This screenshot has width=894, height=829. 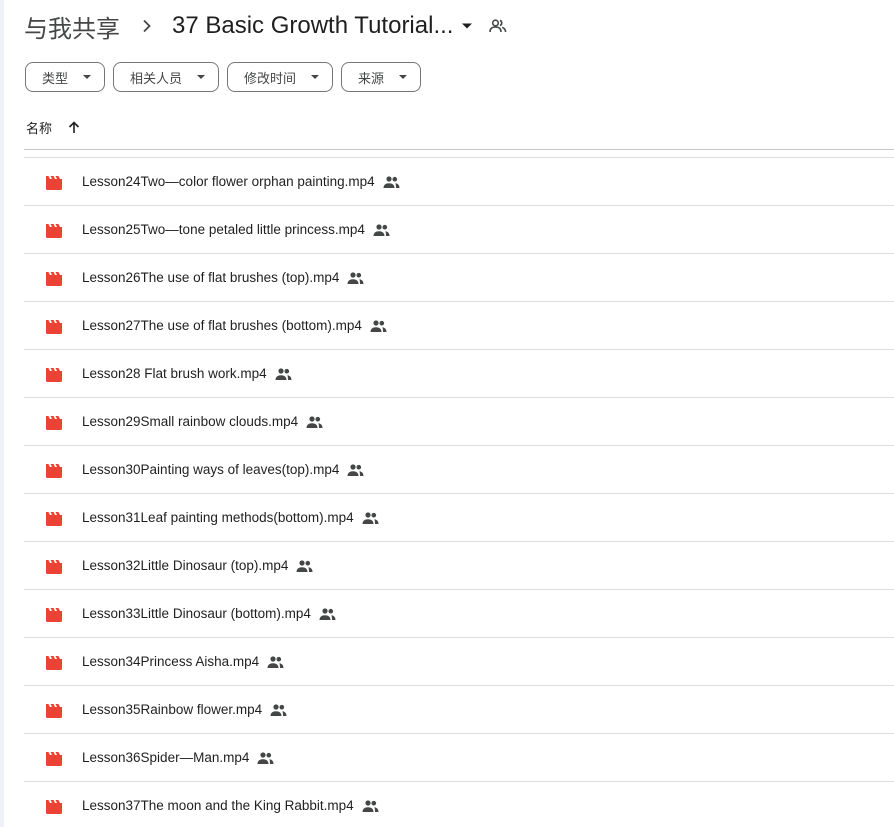 I want to click on list-item: Lesson33Little Dinosaur (bottom).mp4, so click(x=459, y=613).